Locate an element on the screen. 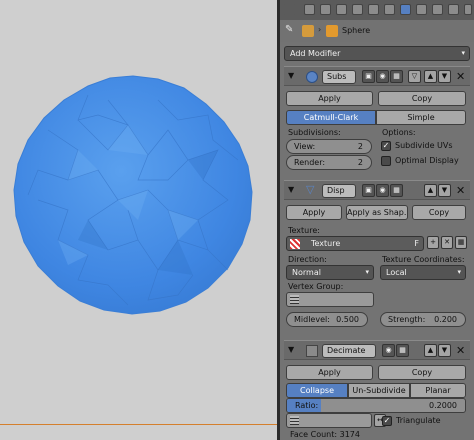  modifiers-tab-icon is located at coordinates (405, 9).